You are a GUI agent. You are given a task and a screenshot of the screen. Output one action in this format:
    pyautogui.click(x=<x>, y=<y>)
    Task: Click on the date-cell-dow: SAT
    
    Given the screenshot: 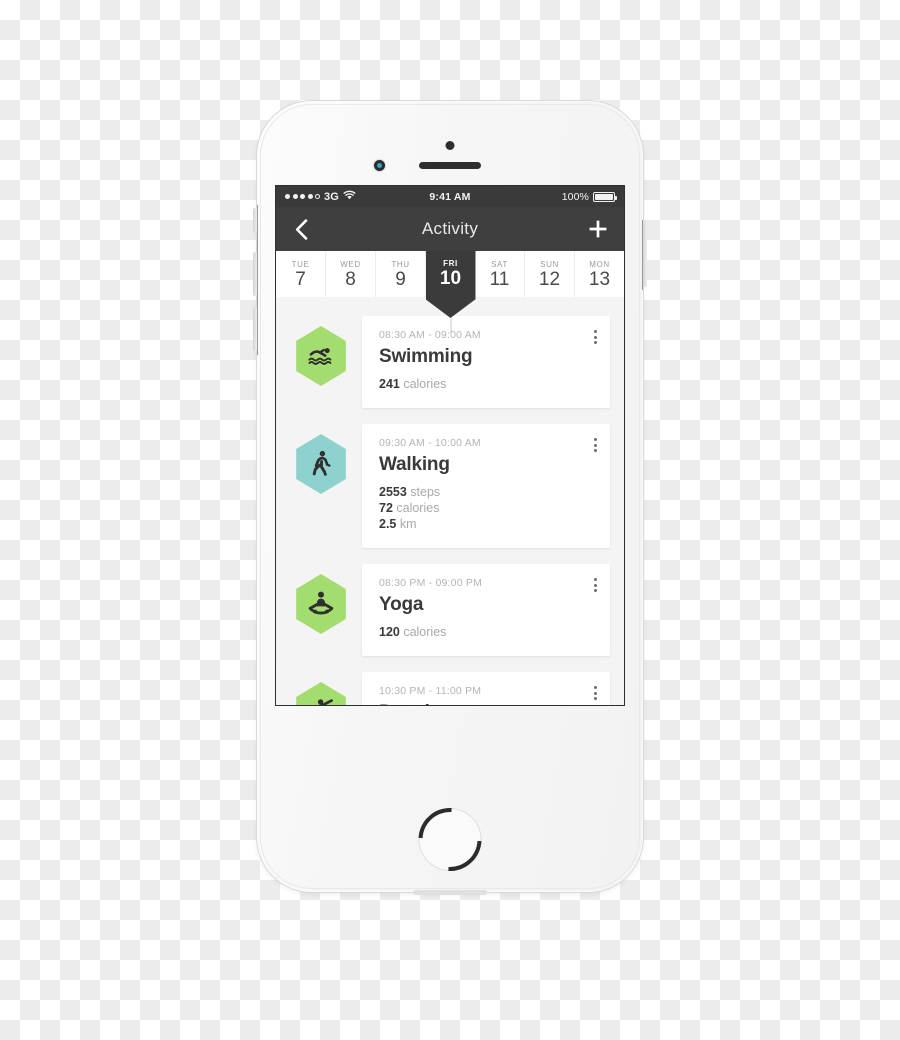 What is the action you would take?
    pyautogui.click(x=499, y=264)
    